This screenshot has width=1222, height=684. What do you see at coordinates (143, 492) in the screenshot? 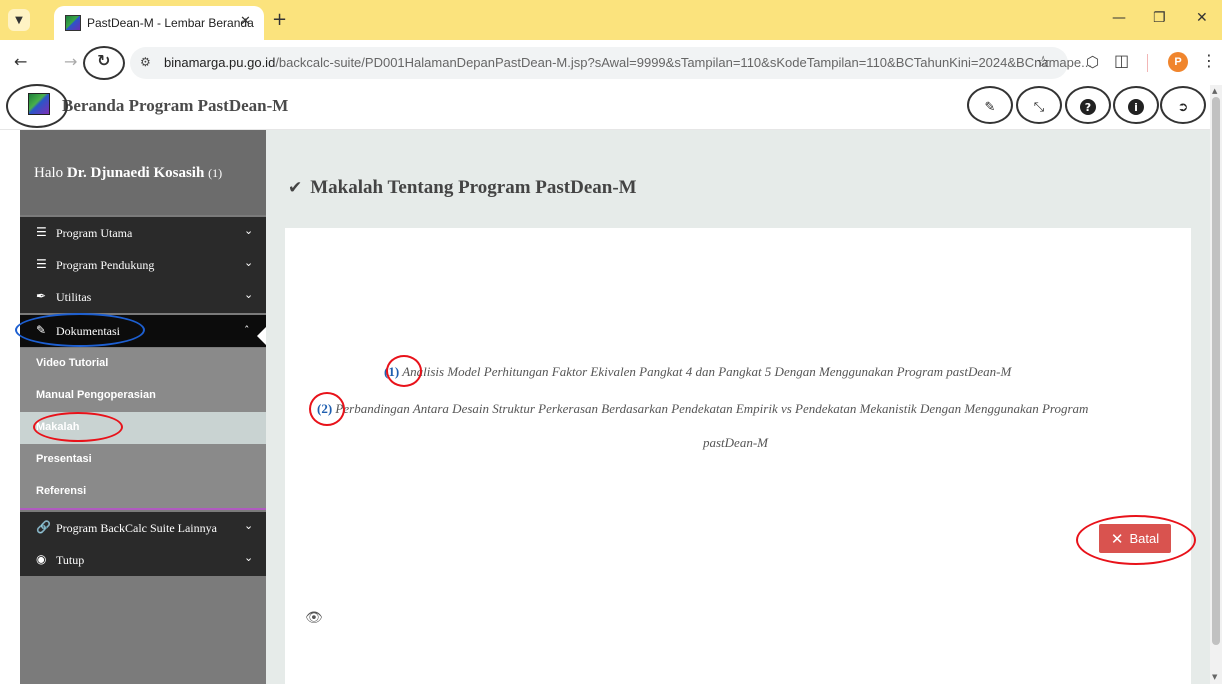
I see `submenu-item-referensi: Referensi` at bounding box center [143, 492].